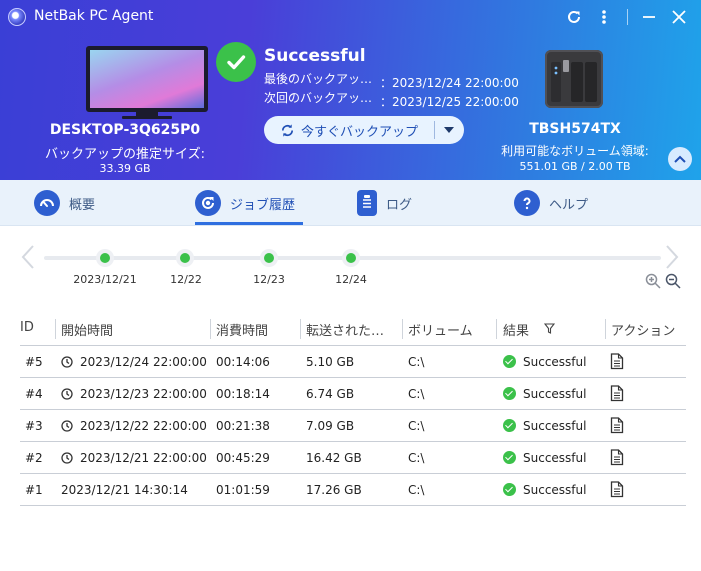  Describe the element at coordinates (574, 17) in the screenshot. I see `refresh-icon` at that location.